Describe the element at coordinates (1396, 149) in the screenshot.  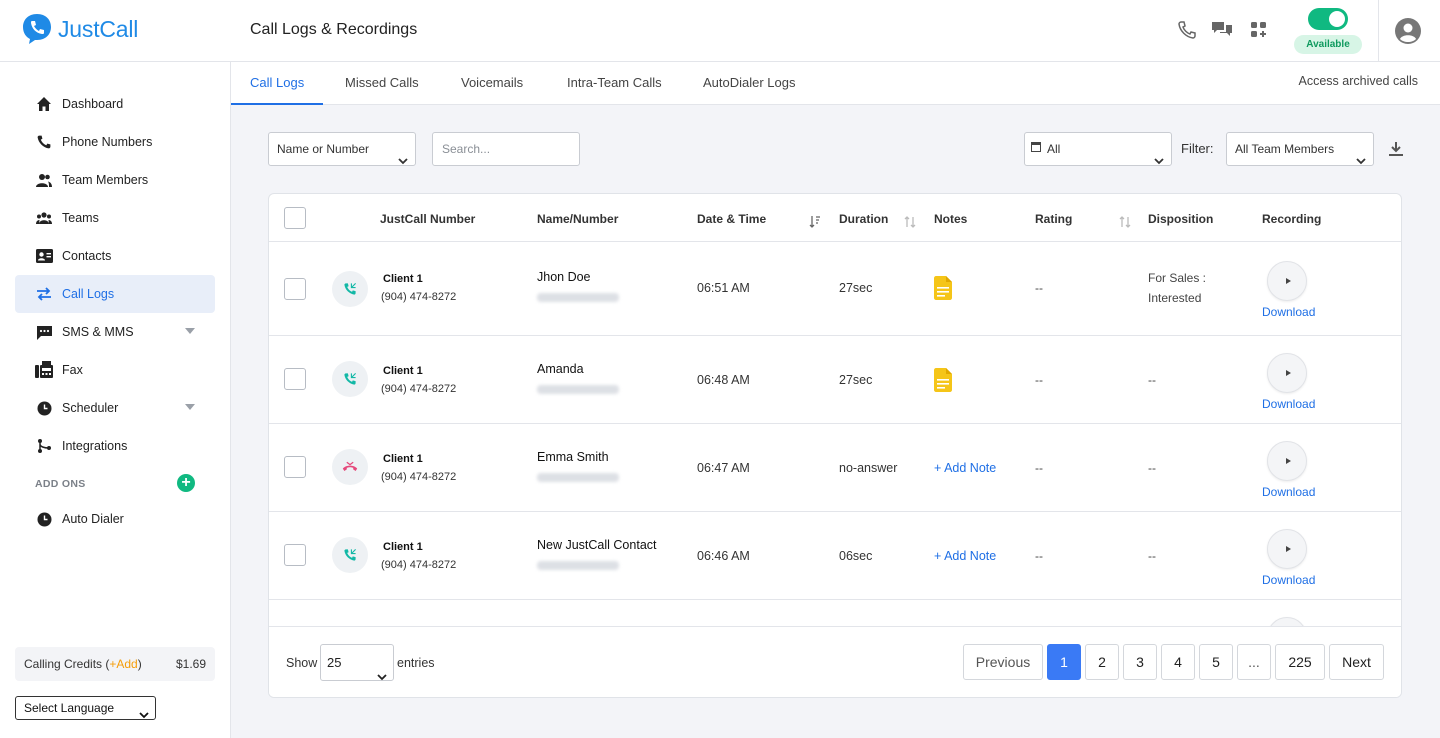
I see `download-icon` at that location.